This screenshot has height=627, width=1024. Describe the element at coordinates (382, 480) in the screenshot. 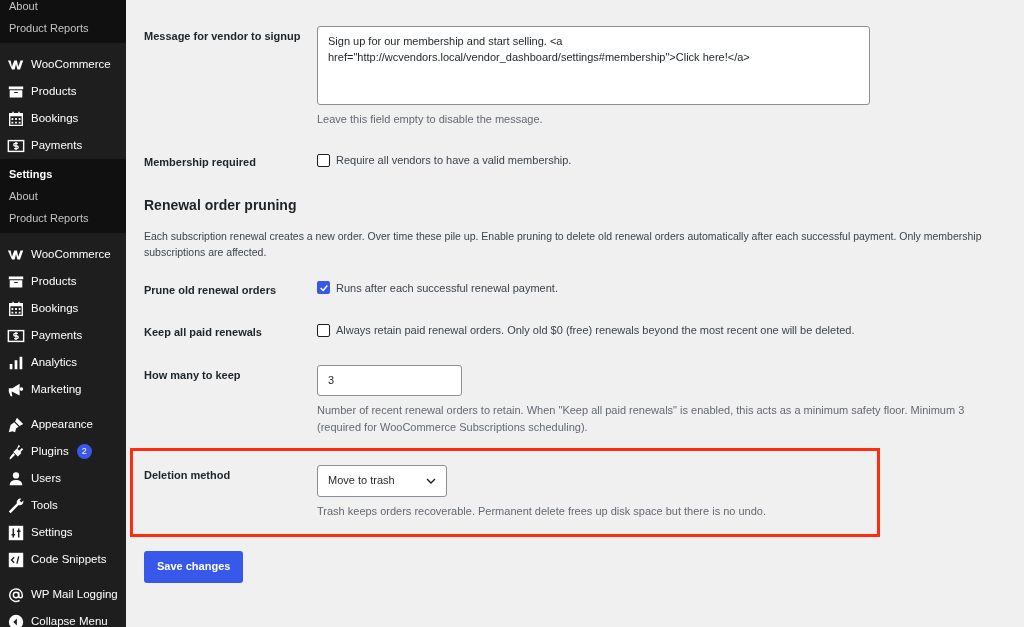

I see `select-dropdown: Move to trash` at that location.